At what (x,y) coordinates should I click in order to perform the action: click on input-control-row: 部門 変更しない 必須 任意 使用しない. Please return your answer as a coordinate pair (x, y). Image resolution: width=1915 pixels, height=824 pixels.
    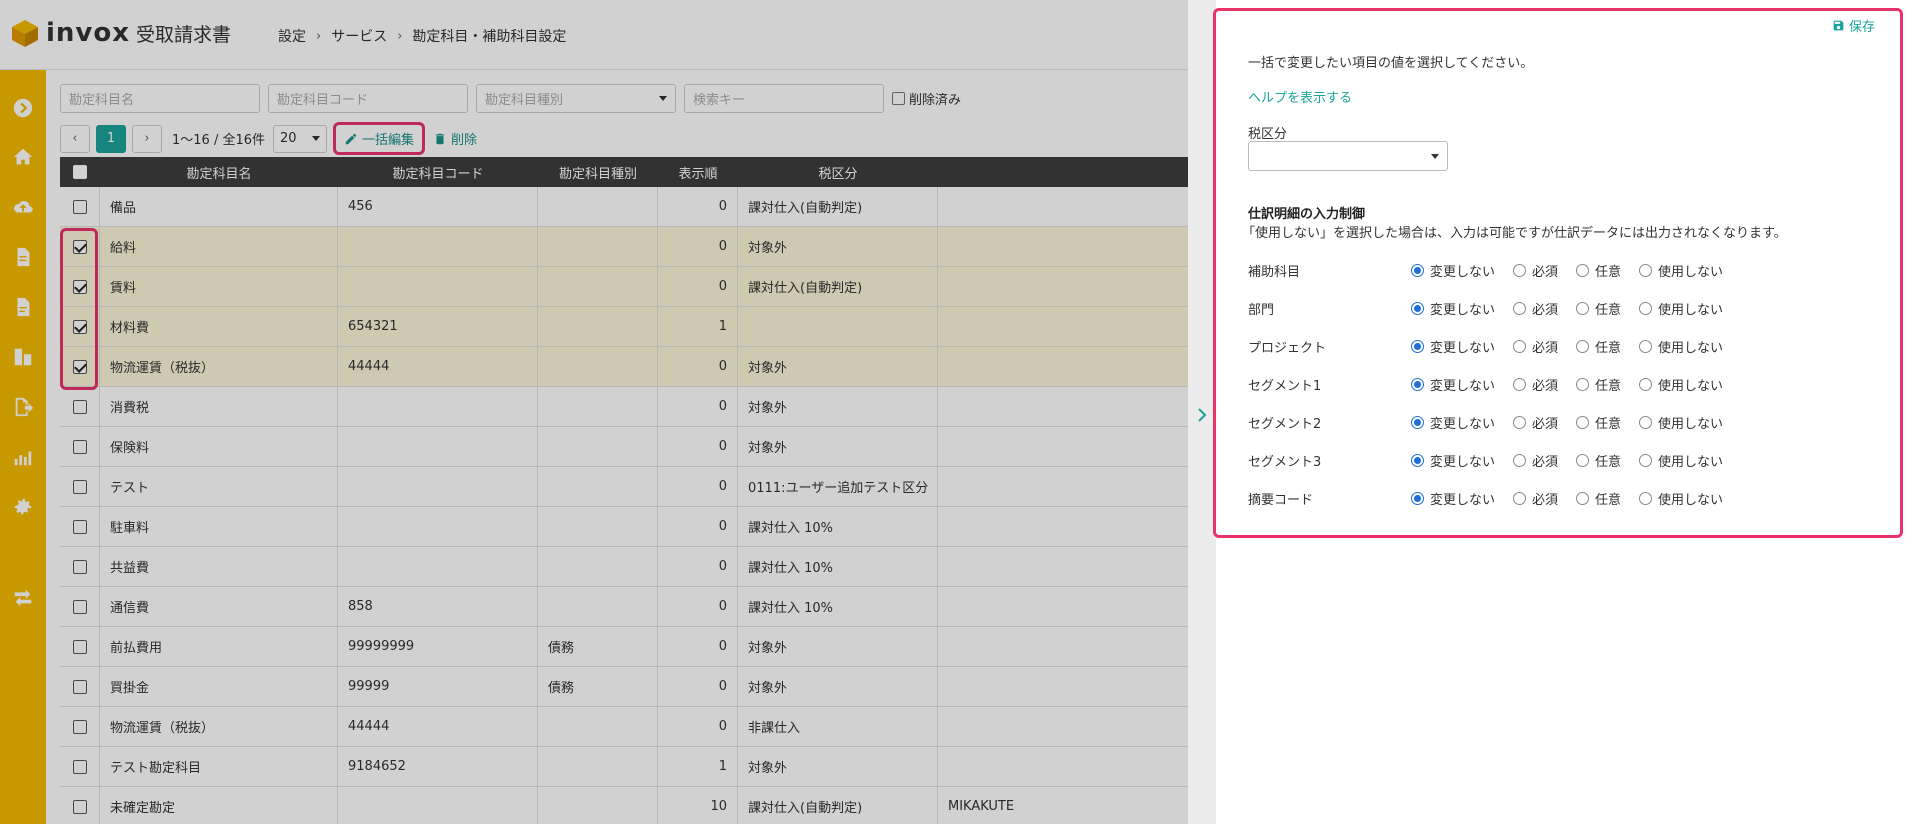
    Looking at the image, I should click on (1494, 308).